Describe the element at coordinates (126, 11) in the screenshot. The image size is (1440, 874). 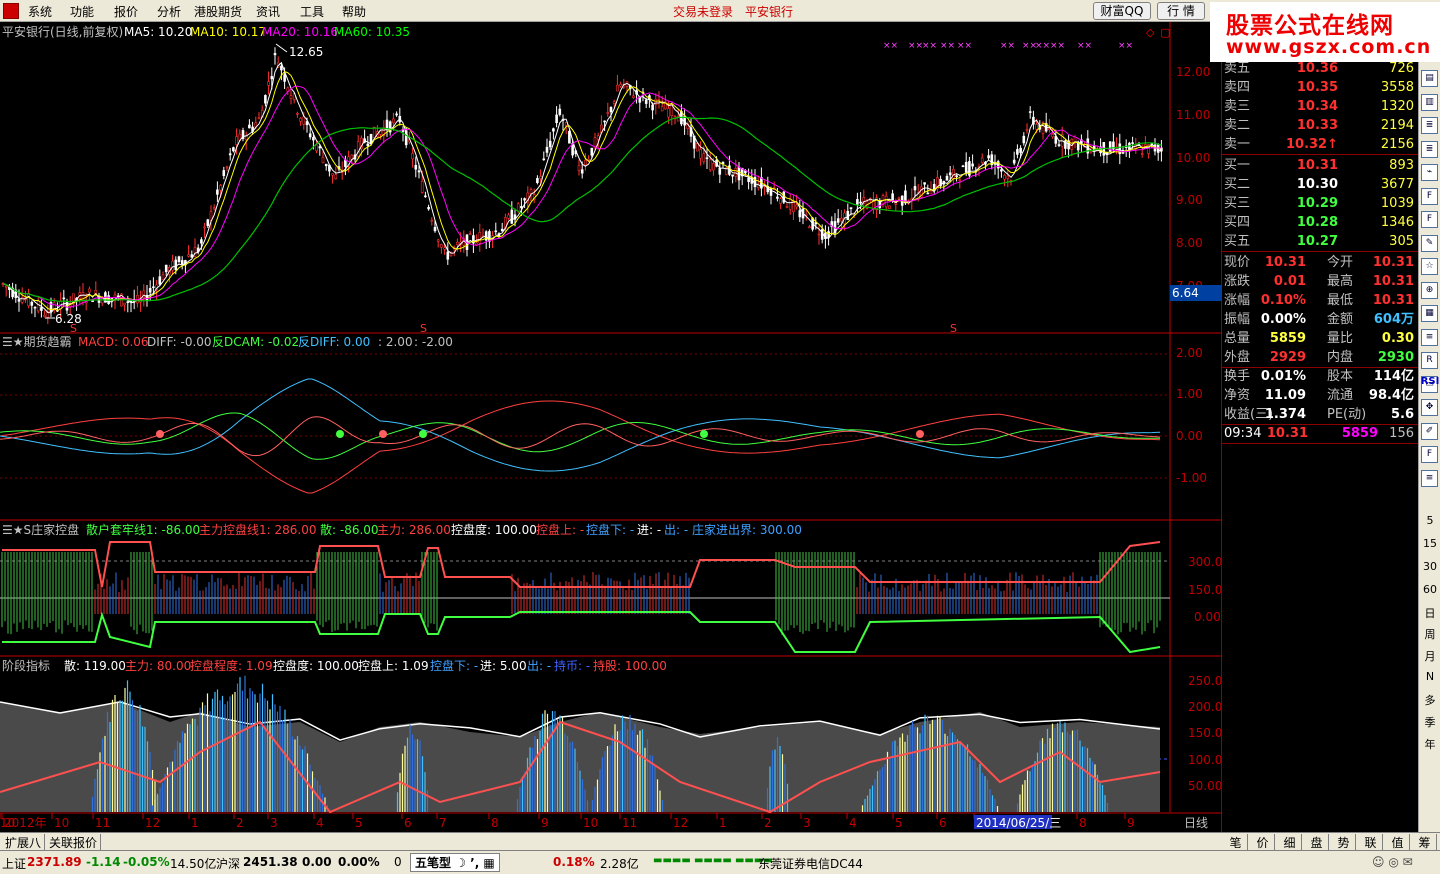
I see `menu-quote: 报价` at that location.